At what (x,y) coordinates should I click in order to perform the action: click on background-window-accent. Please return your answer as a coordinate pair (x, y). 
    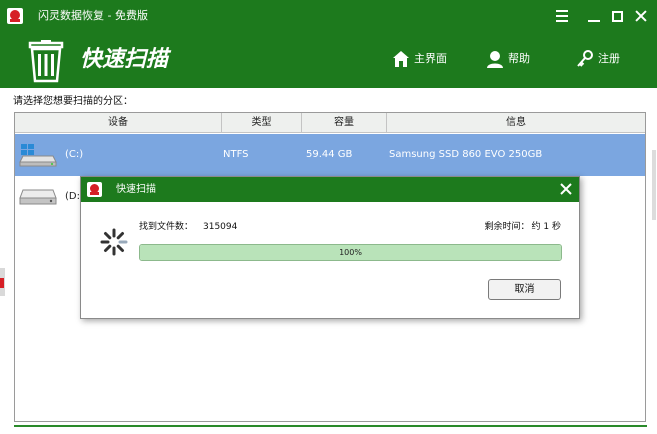
    Looking at the image, I should click on (2, 283).